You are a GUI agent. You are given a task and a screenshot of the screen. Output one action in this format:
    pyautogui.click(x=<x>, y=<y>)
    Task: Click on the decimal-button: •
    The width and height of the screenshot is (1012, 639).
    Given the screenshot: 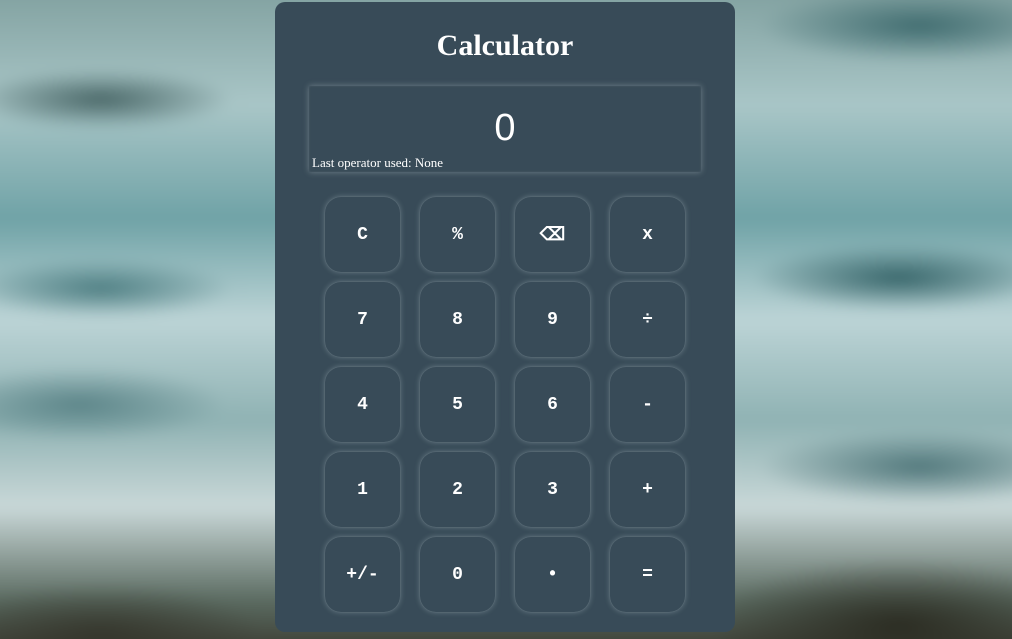 What is the action you would take?
    pyautogui.click(x=552, y=574)
    